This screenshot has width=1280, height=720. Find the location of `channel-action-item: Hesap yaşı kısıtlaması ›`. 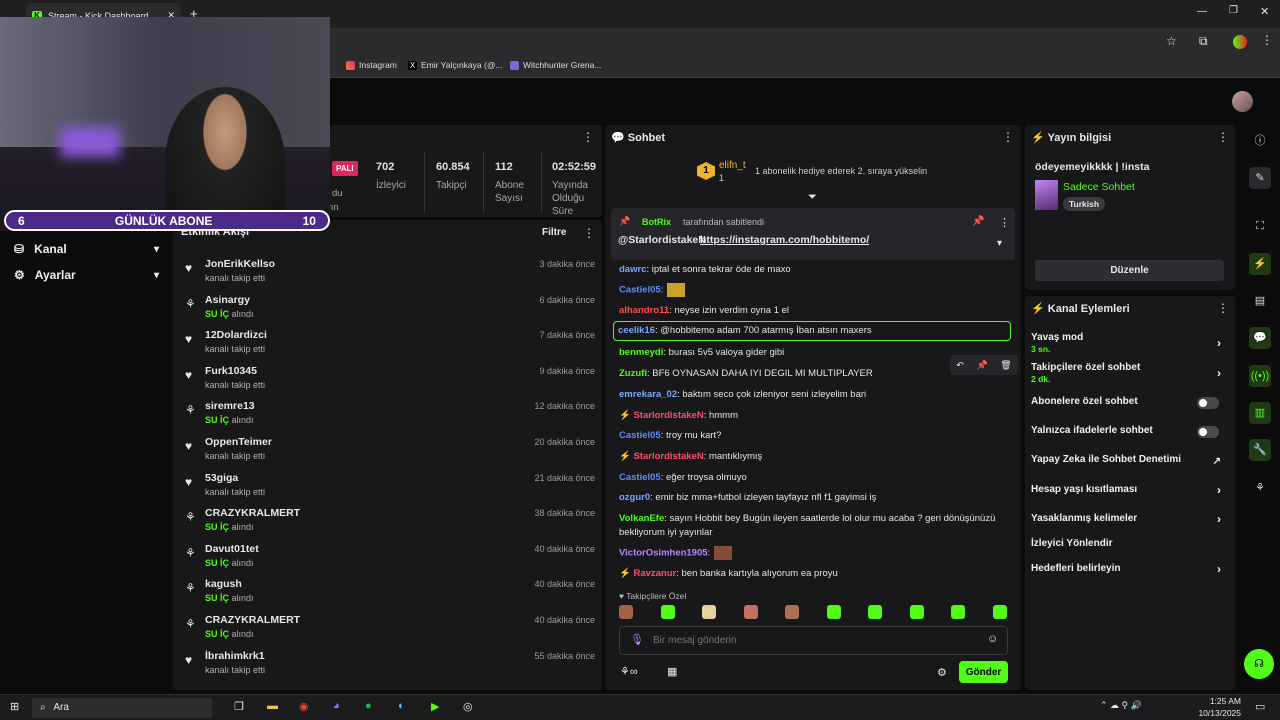

channel-action-item: Hesap yaşı kısıtlaması › is located at coordinates (1129, 490).